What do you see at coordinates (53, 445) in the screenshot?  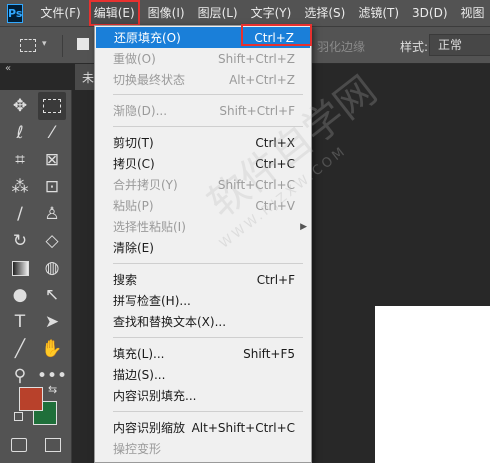 I see `screen-mode-icon` at bounding box center [53, 445].